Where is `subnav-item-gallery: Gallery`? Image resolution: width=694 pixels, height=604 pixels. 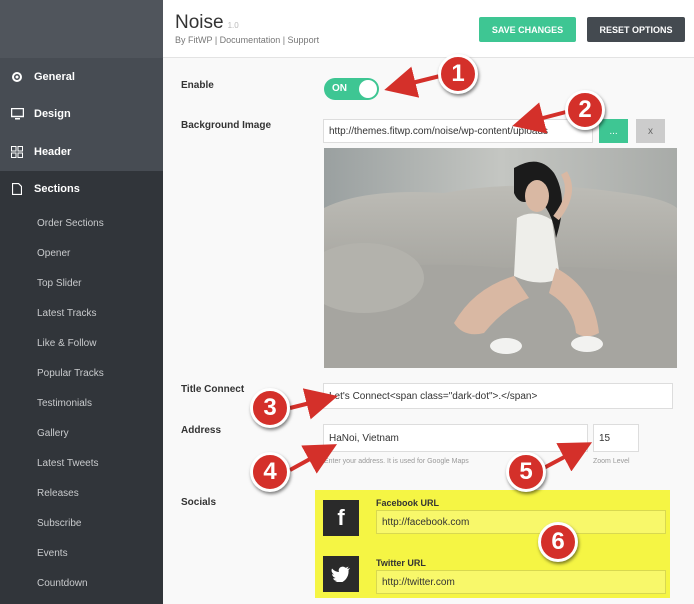
subnav-item-gallery: Gallery is located at coordinates (81, 433).